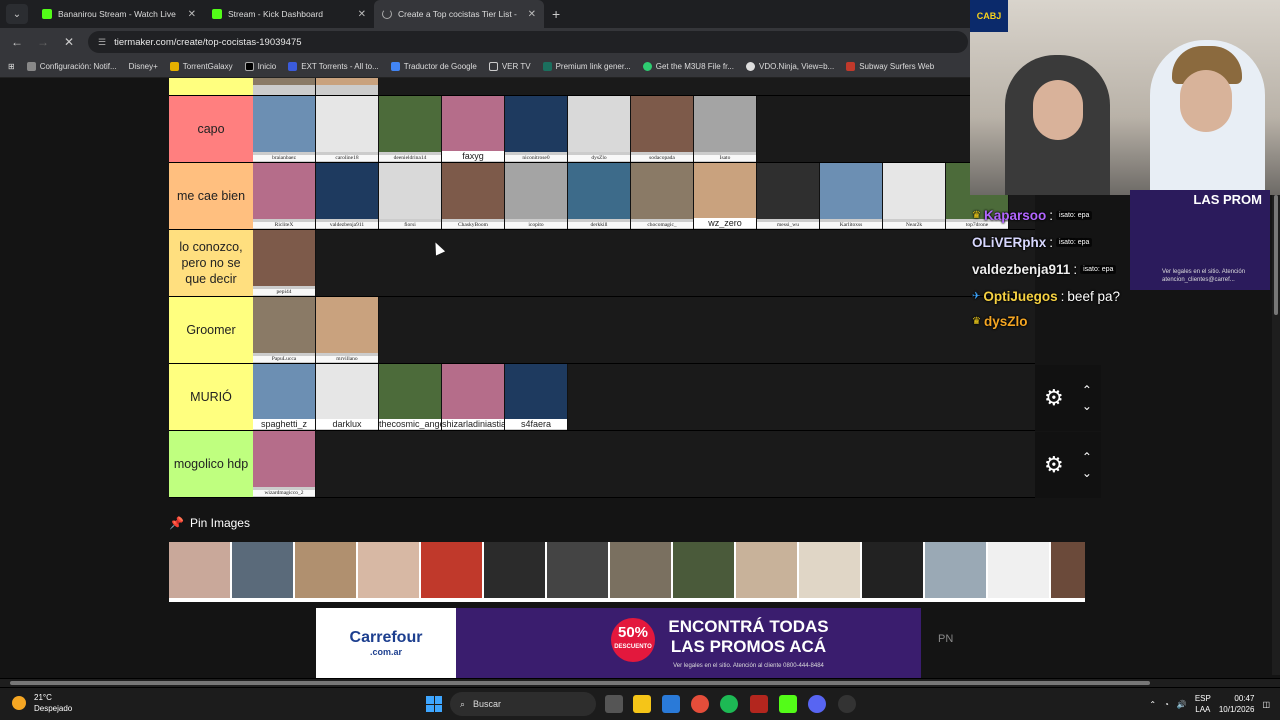 This screenshot has height=720, width=1280. Describe the element at coordinates (433, 66) in the screenshot. I see `bookmark-item: Traductor de Google` at that location.